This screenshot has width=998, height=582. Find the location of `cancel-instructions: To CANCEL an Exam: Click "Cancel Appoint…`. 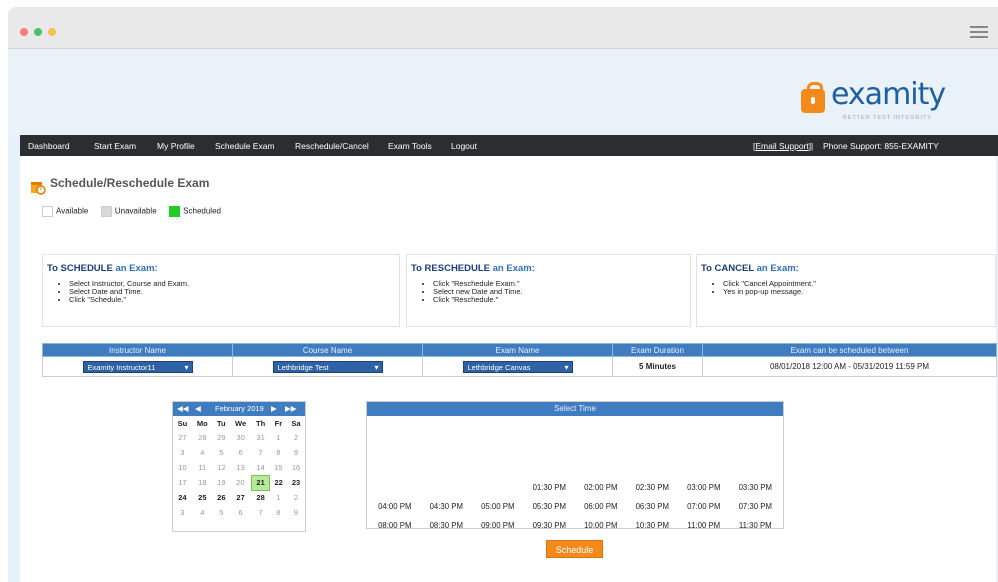

cancel-instructions: To CANCEL an Exam: Click "Cancel Appoint… is located at coordinates (846, 290).